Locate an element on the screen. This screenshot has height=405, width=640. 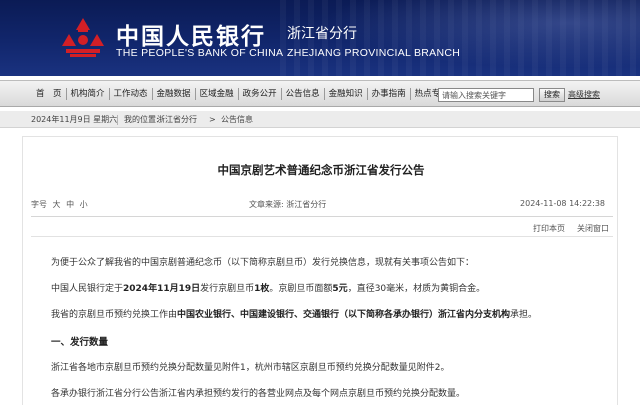
font-size-small: 小 is located at coordinates (84, 204).